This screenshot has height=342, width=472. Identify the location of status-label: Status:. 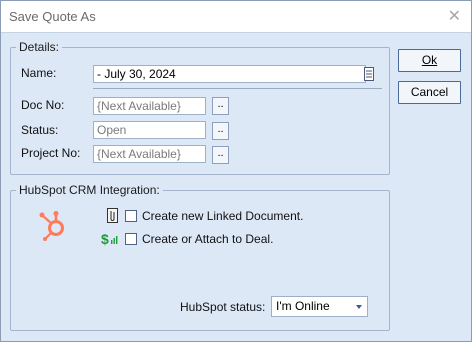
(40, 130).